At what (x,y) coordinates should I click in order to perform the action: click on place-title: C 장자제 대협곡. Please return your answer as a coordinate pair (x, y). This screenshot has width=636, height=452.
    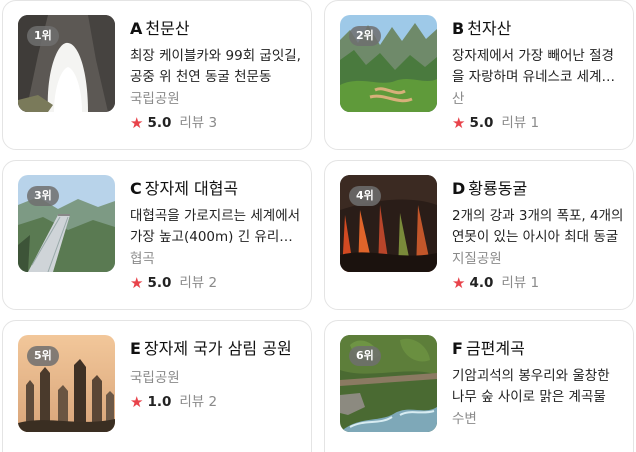
    Looking at the image, I should click on (216, 189).